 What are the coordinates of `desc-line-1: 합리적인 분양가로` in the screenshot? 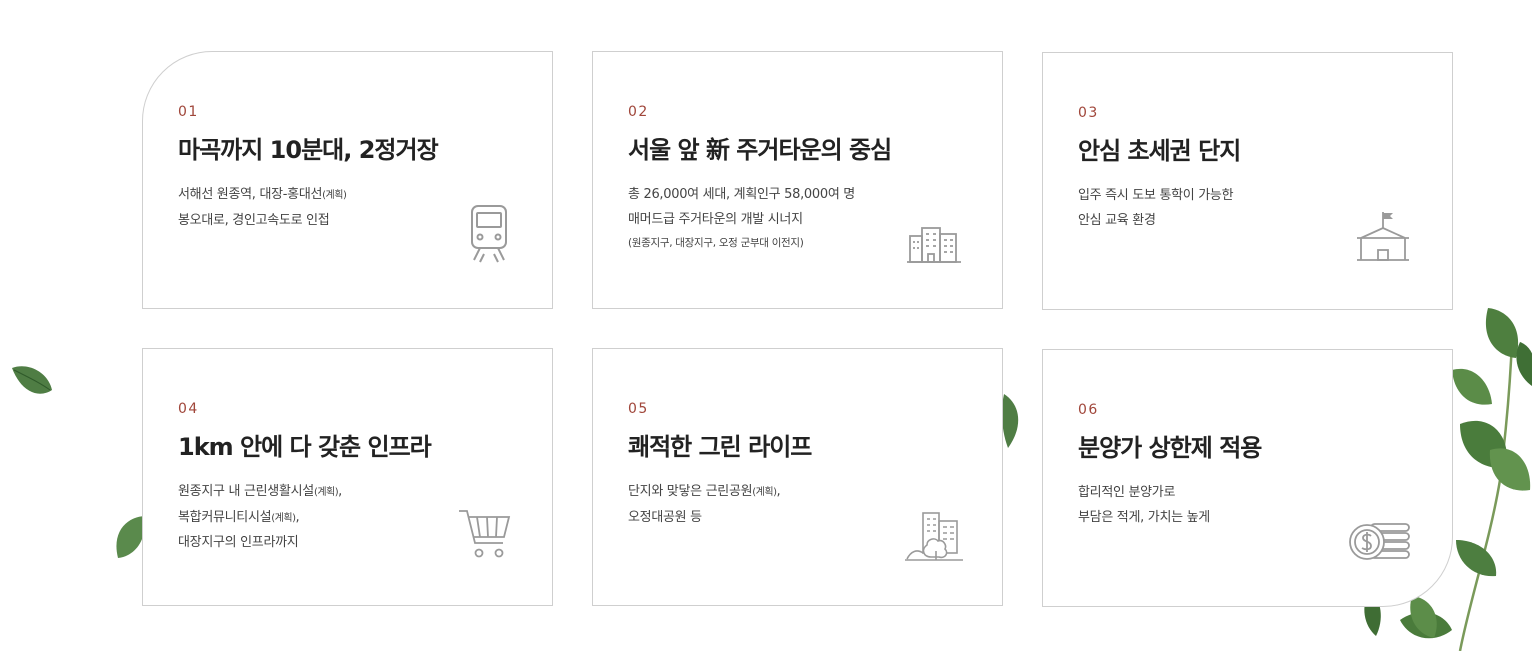 It's located at (1127, 492).